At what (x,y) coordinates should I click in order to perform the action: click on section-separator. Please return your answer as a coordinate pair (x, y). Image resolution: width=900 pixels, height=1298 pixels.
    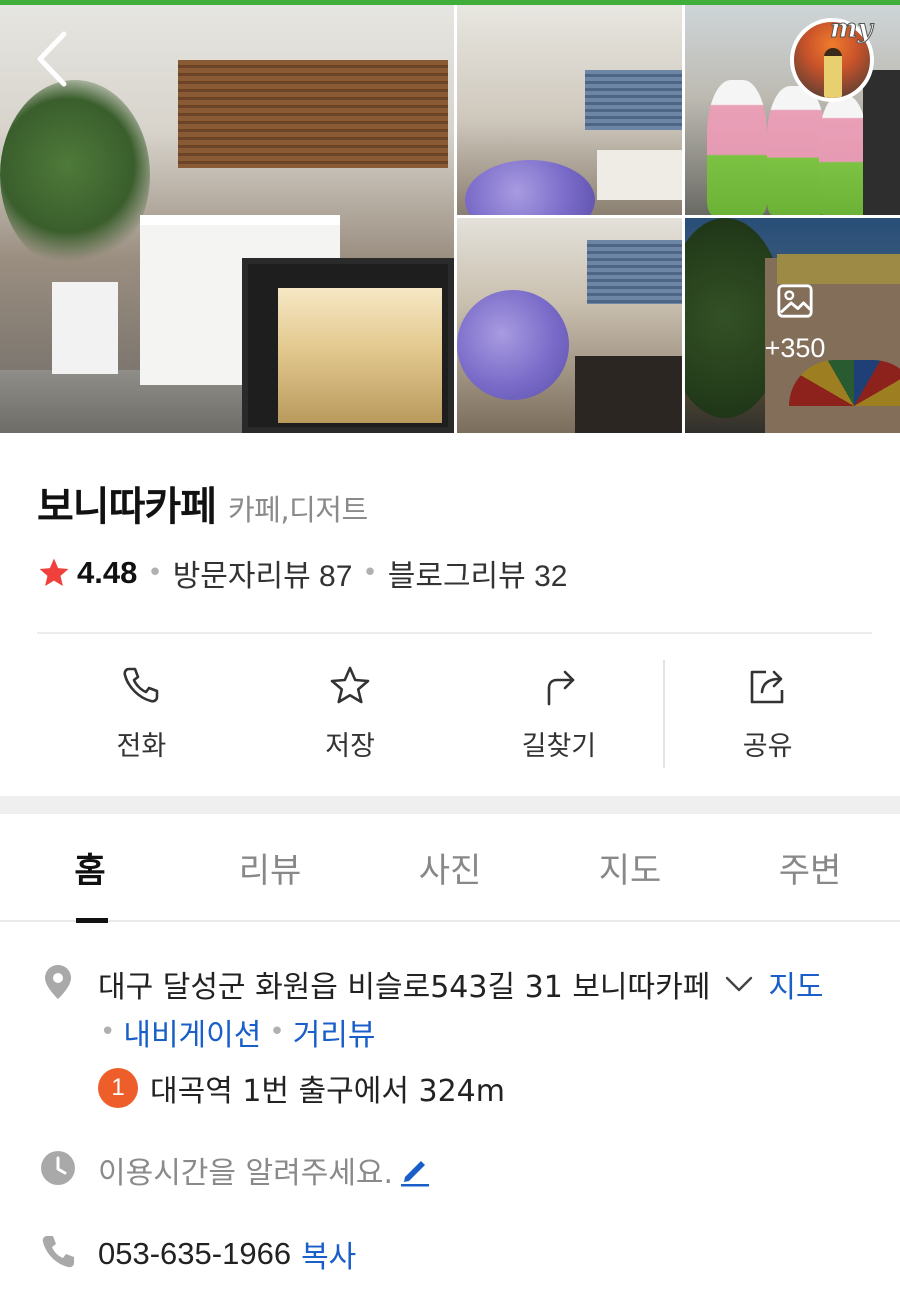
    Looking at the image, I should click on (450, 805).